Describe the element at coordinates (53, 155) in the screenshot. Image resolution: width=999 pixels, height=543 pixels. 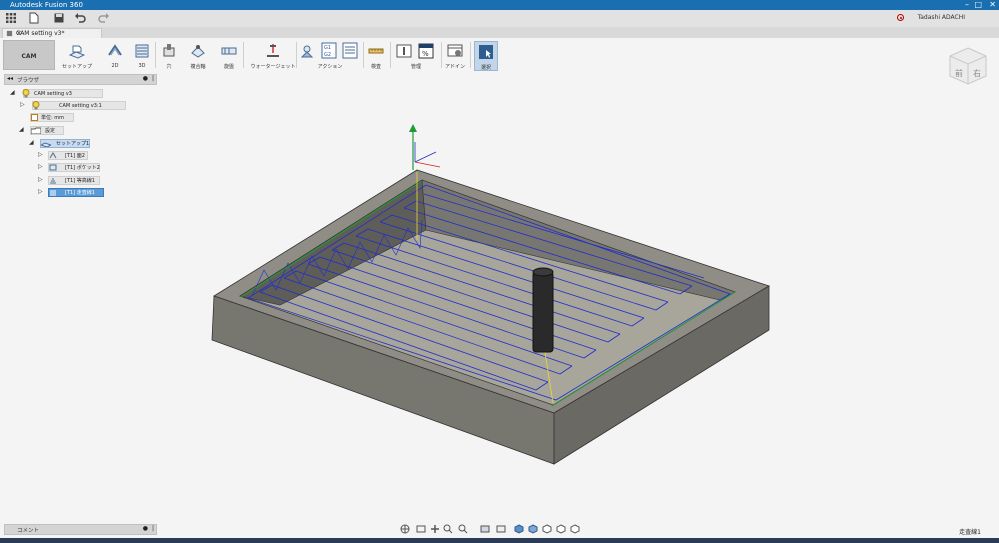
I see `face-operation-icon` at that location.